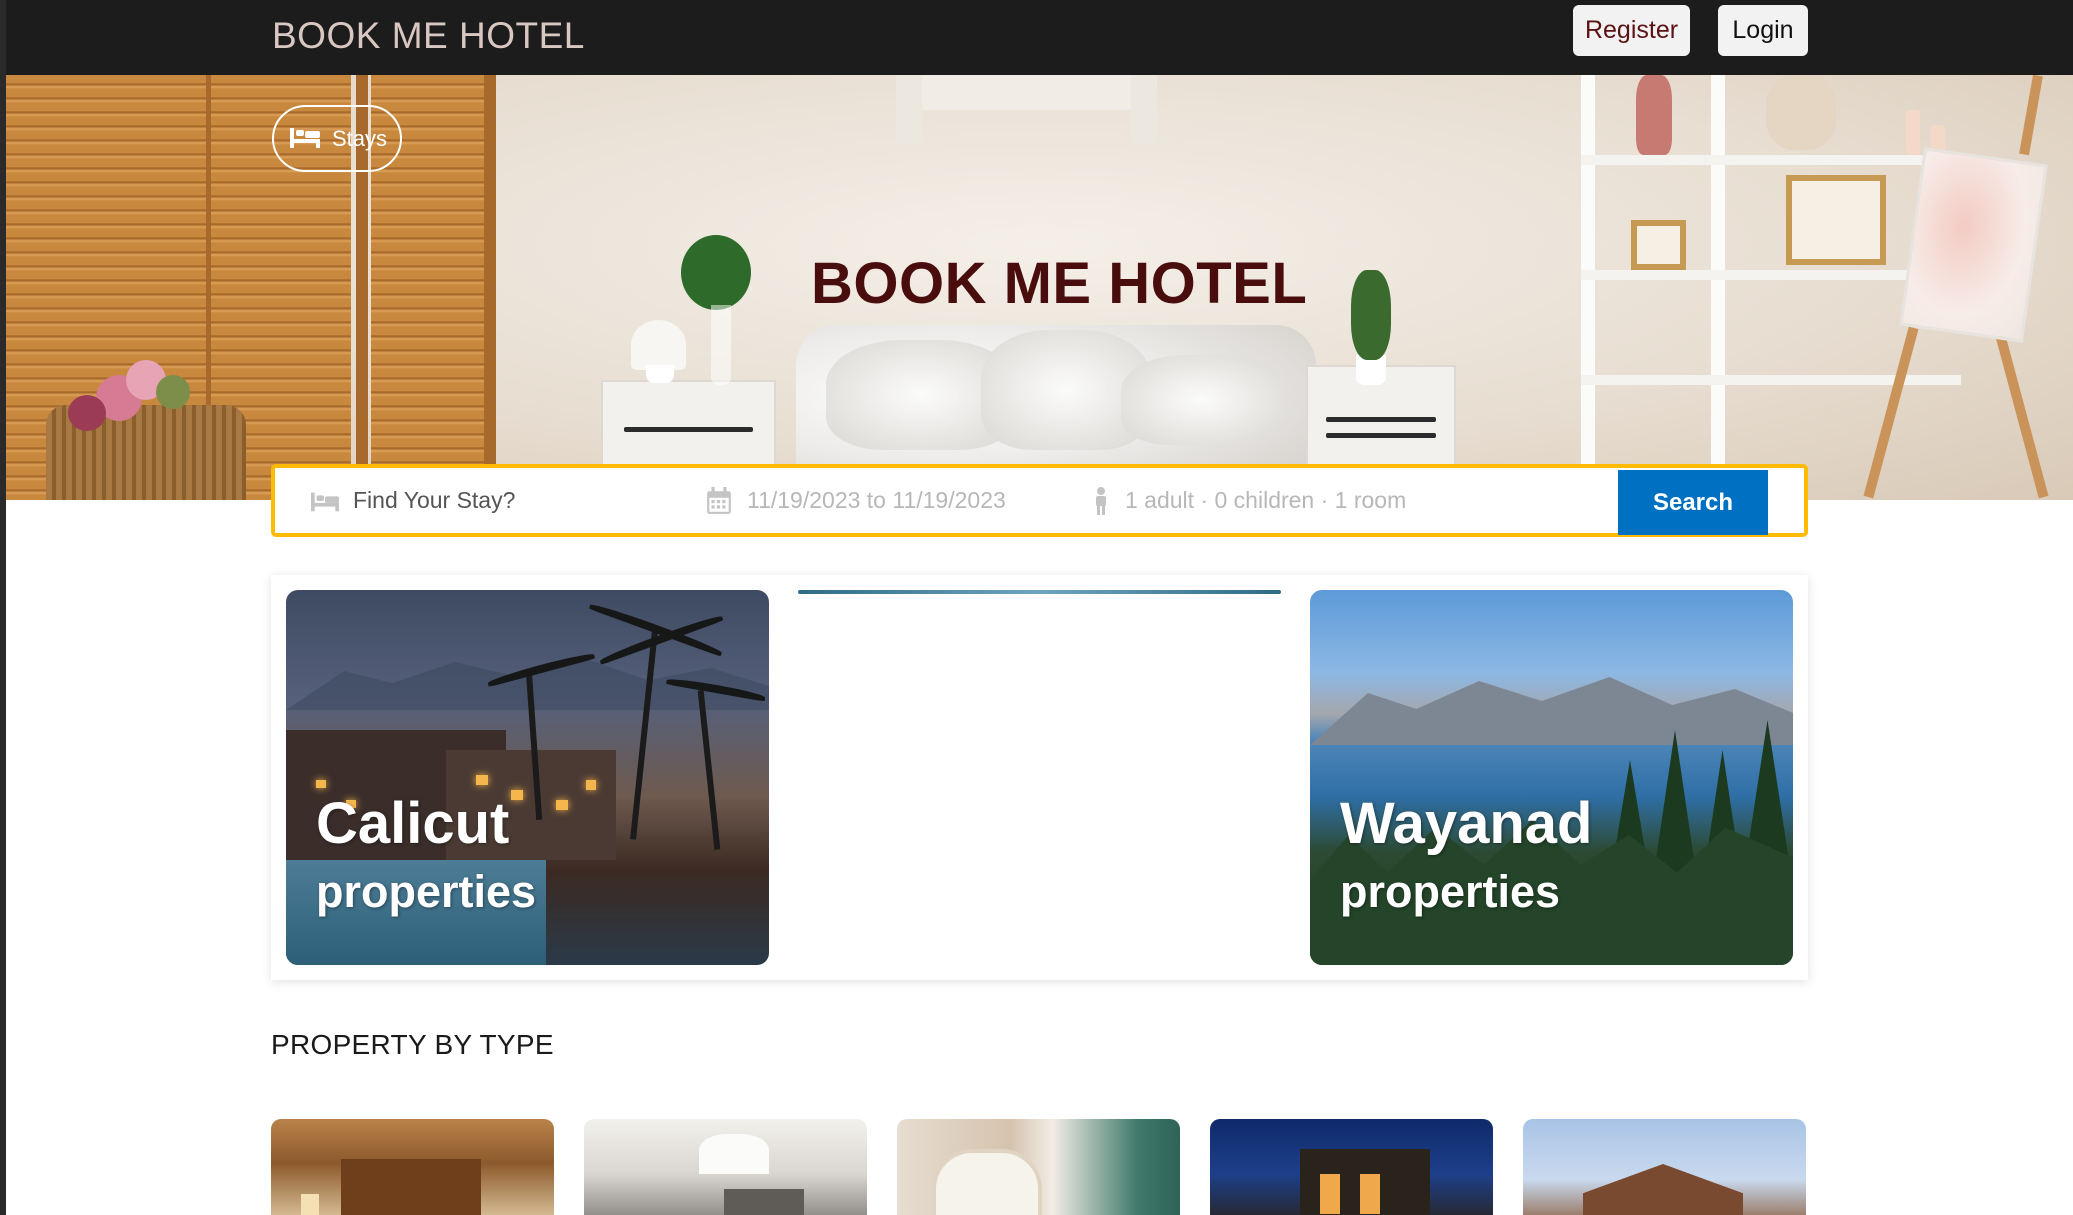 The height and width of the screenshot is (1215, 2073). What do you see at coordinates (1973, 245) in the screenshot?
I see `canvas-painting` at bounding box center [1973, 245].